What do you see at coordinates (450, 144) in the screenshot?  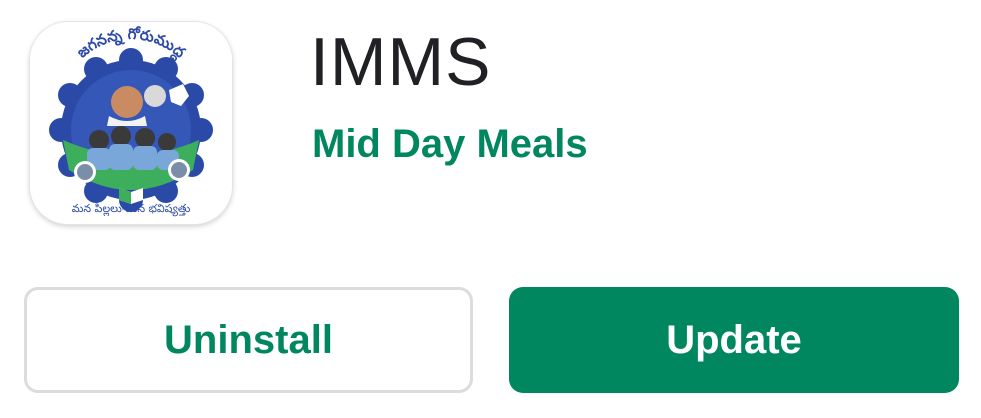 I see `developer-link: Mid Day Meals` at bounding box center [450, 144].